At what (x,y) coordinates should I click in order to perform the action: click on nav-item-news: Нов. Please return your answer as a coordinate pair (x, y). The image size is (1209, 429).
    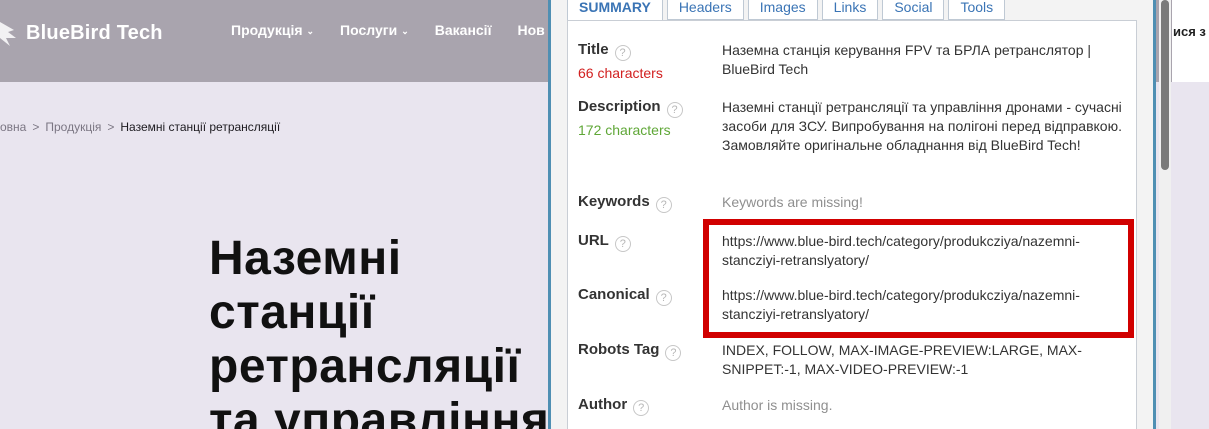
    Looking at the image, I should click on (531, 30).